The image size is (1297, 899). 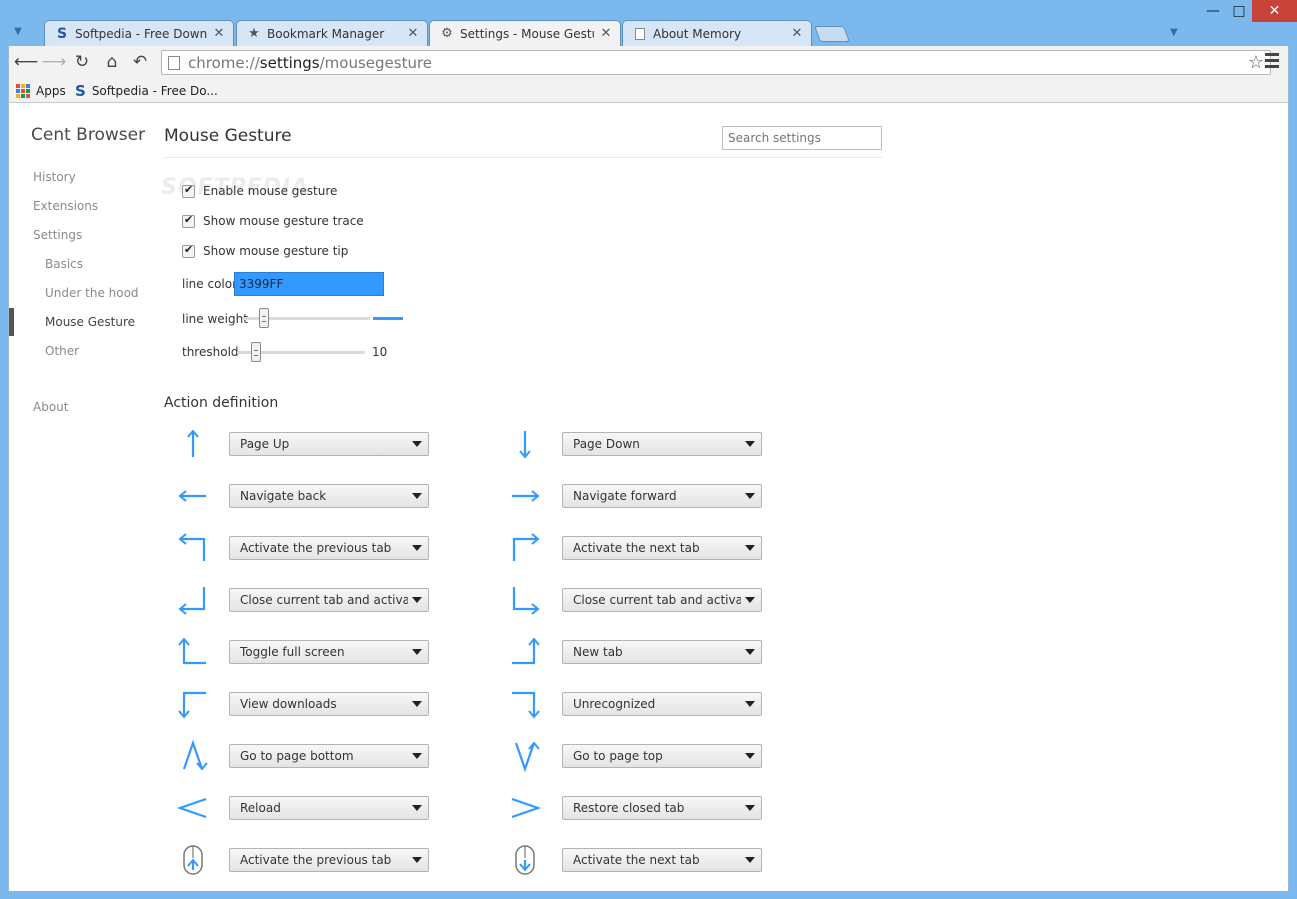 I want to click on tab-softpedia: S Softpedia - Free Downloads ✕, so click(x=139, y=33).